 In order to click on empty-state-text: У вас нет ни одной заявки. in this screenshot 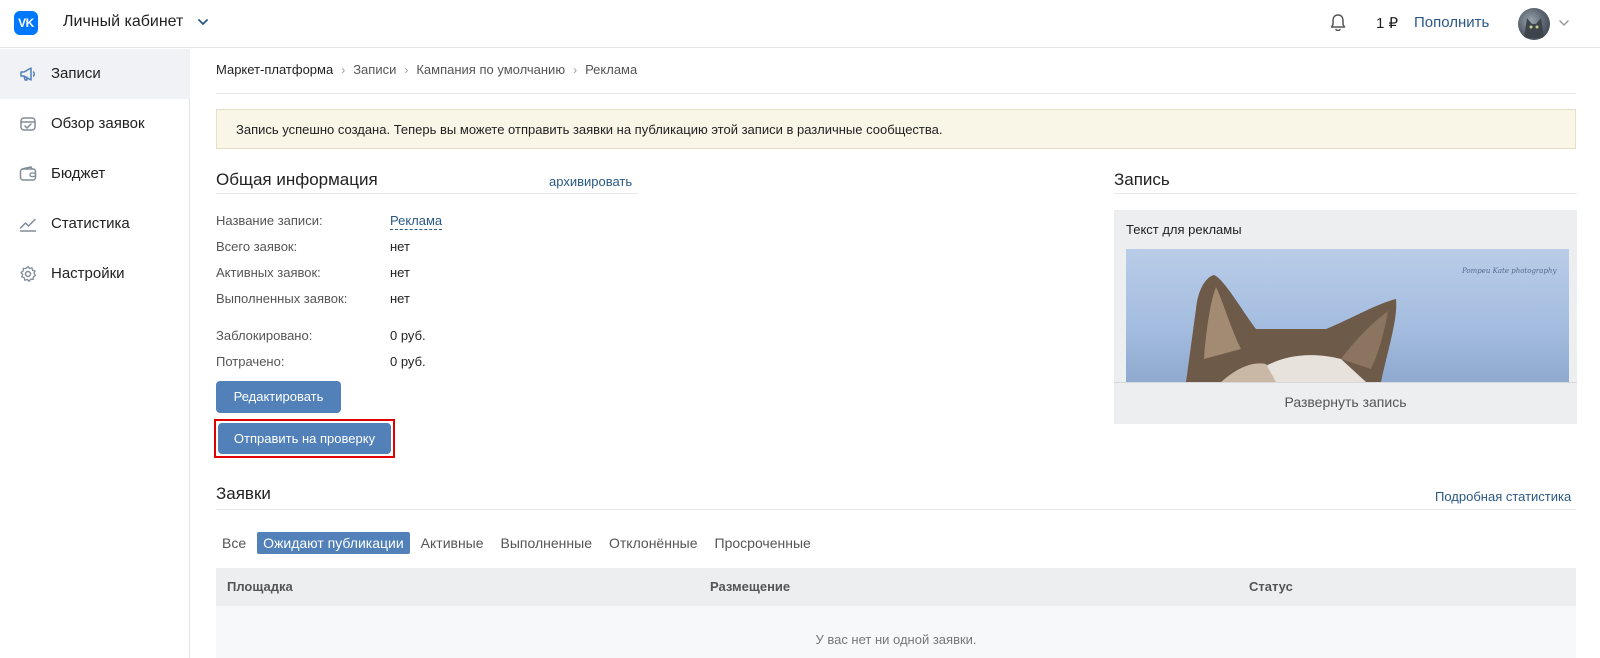, I will do `click(896, 639)`.